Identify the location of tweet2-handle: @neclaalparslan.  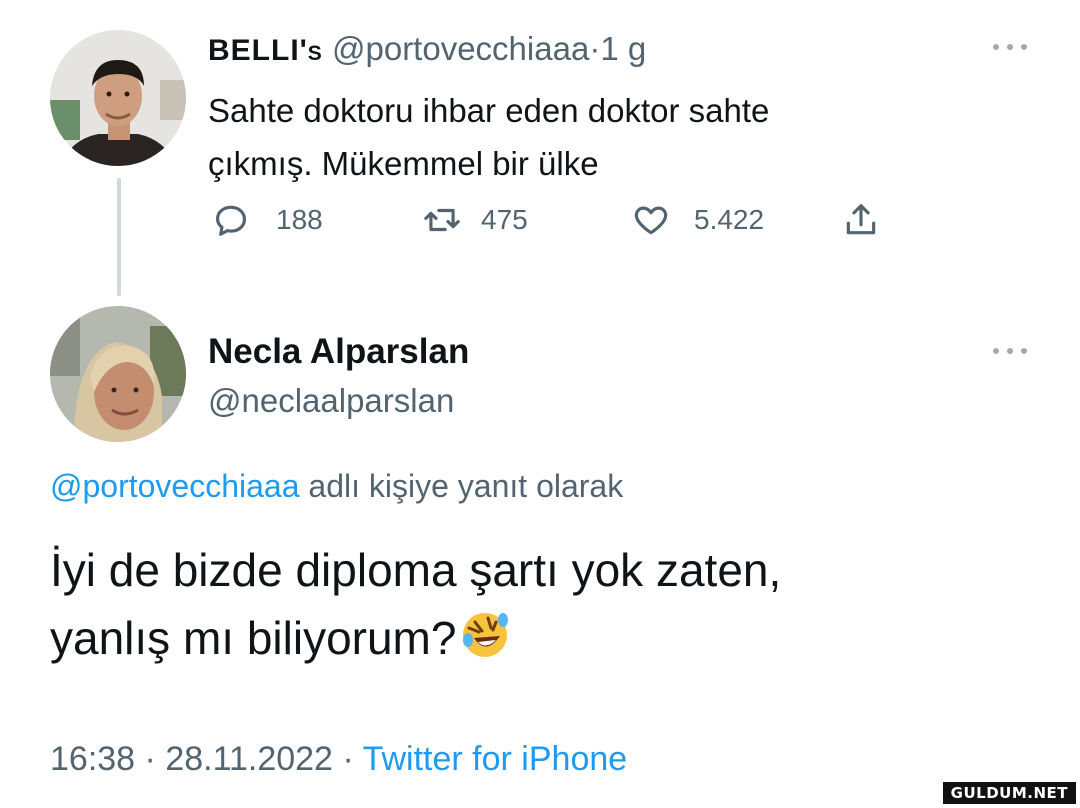
(331, 401).